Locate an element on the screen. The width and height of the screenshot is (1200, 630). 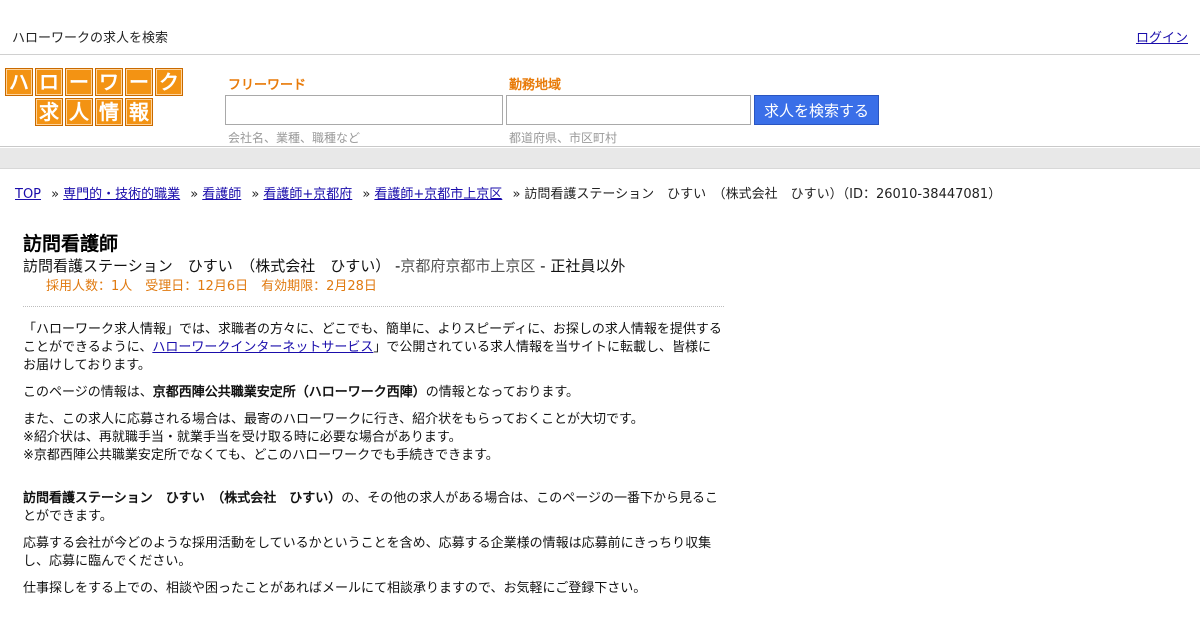
divider is located at coordinates (373, 306).